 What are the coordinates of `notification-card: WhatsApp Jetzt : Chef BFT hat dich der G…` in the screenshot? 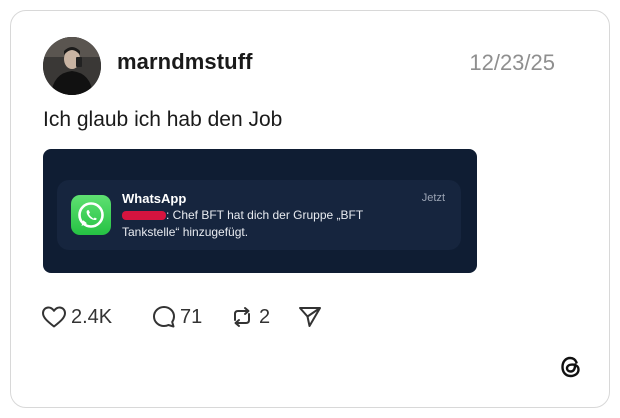 It's located at (259, 215).